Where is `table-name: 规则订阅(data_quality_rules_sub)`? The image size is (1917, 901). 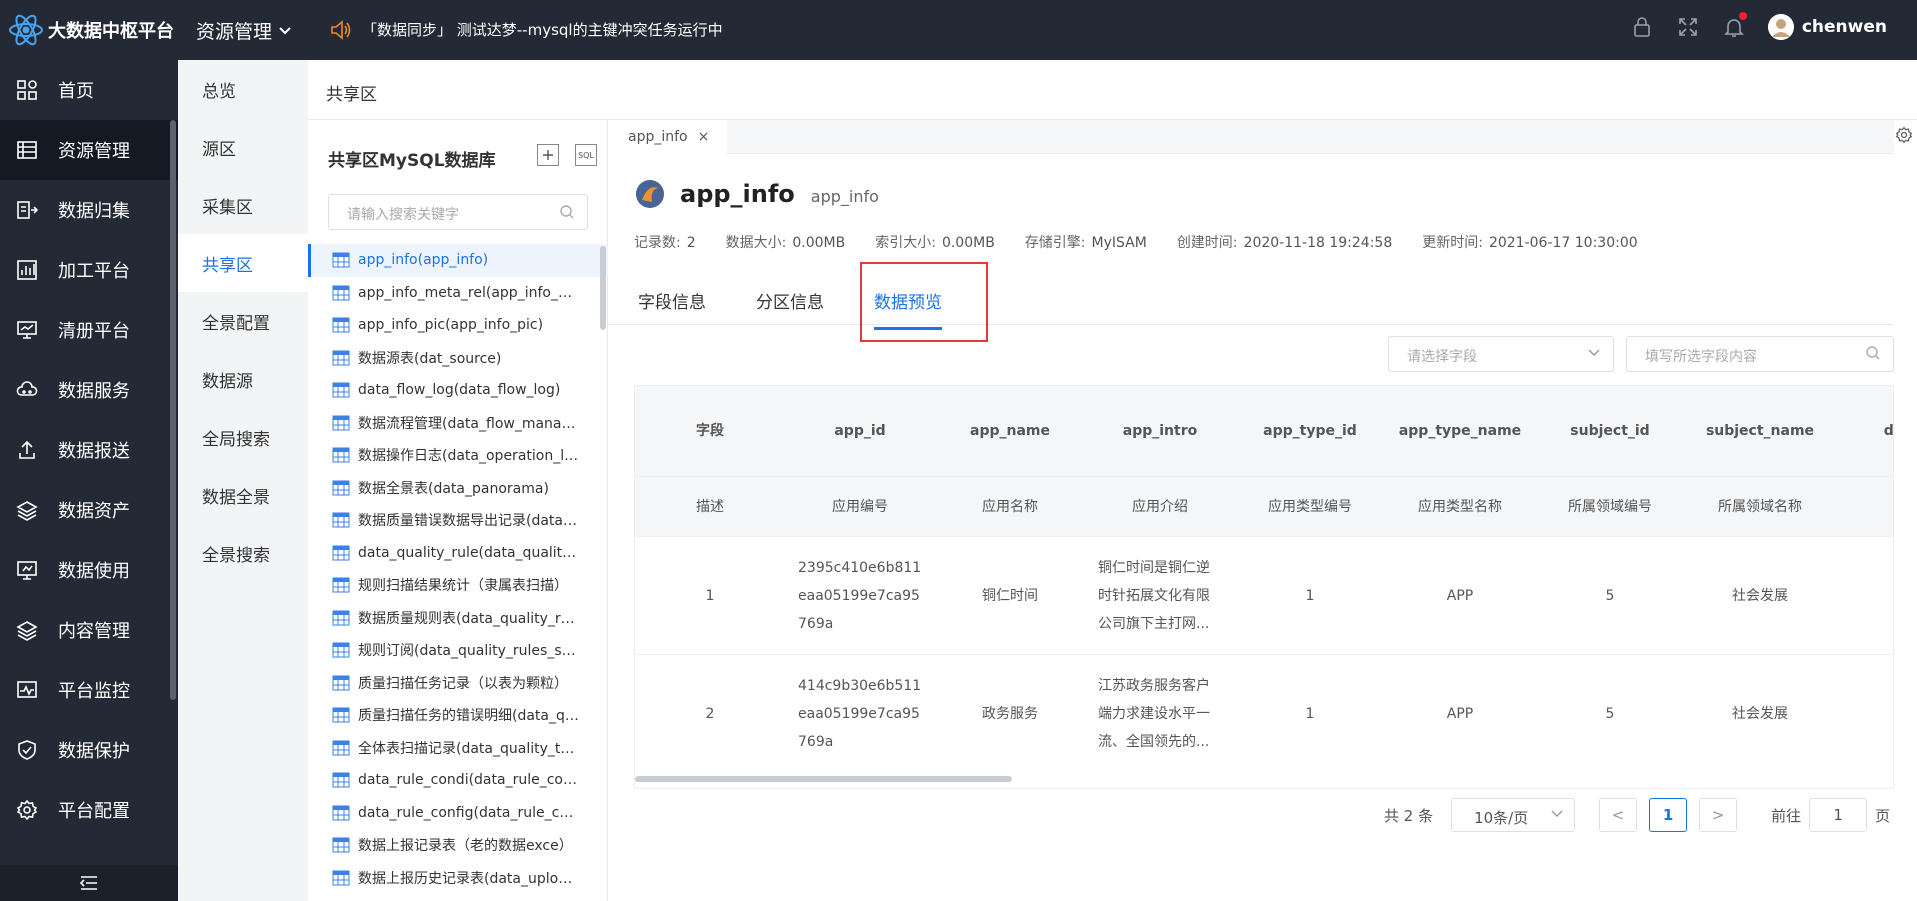 table-name: 规则订阅(data_quality_rules_sub) is located at coordinates (469, 651).